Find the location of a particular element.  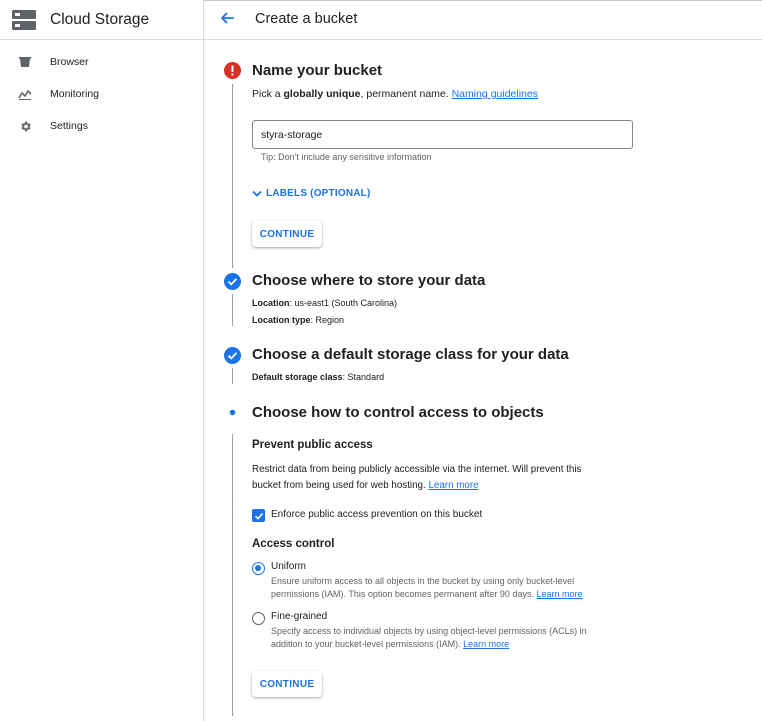

fine-grained-radio-label: Fine-grained is located at coordinates (299, 616).